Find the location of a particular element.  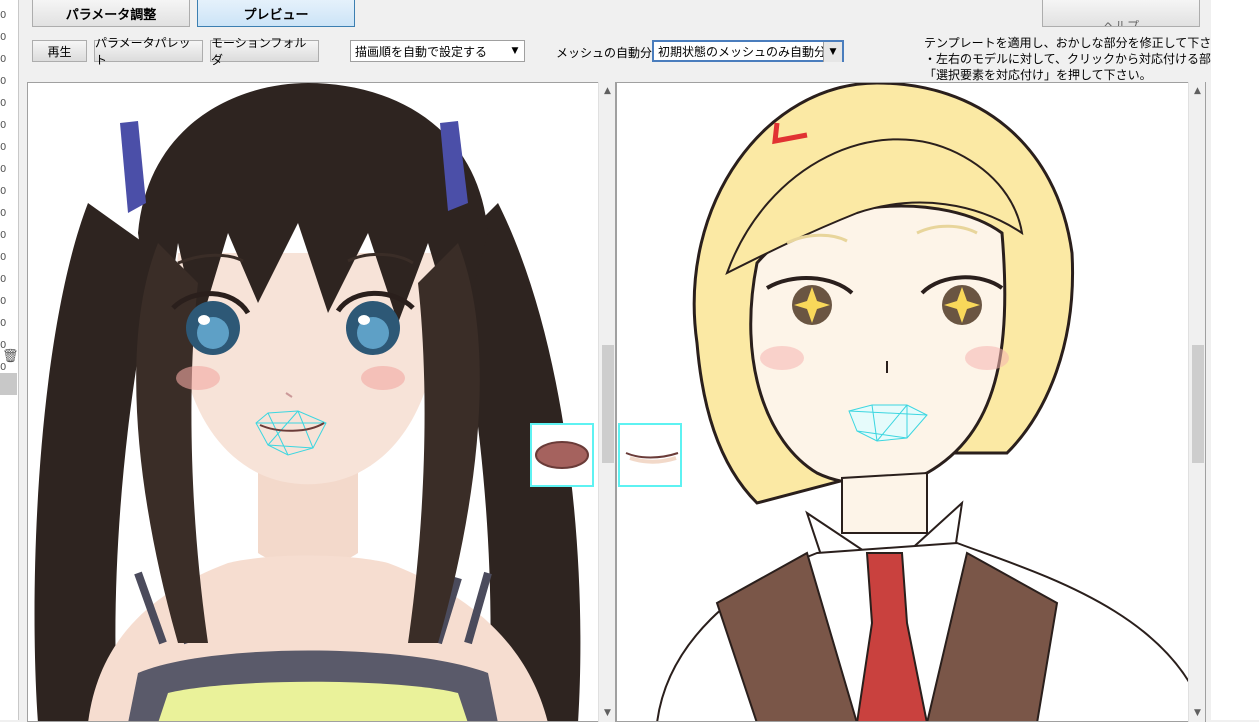

right-canvas-scrollbar: ▲ ▼ is located at coordinates (1196, 402).